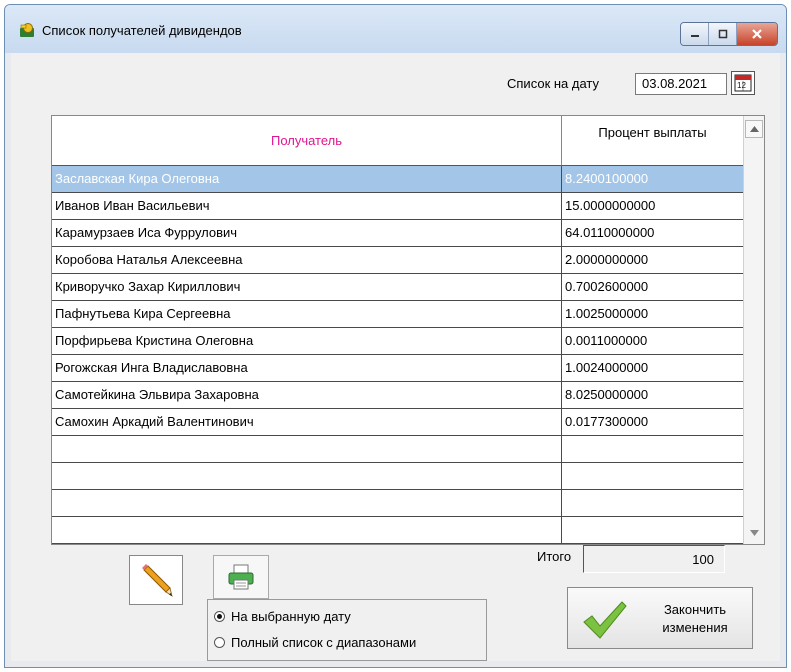 The image size is (791, 672). What do you see at coordinates (653, 314) in the screenshot?
I see `payout-percent-cell: 1.0025000000` at bounding box center [653, 314].